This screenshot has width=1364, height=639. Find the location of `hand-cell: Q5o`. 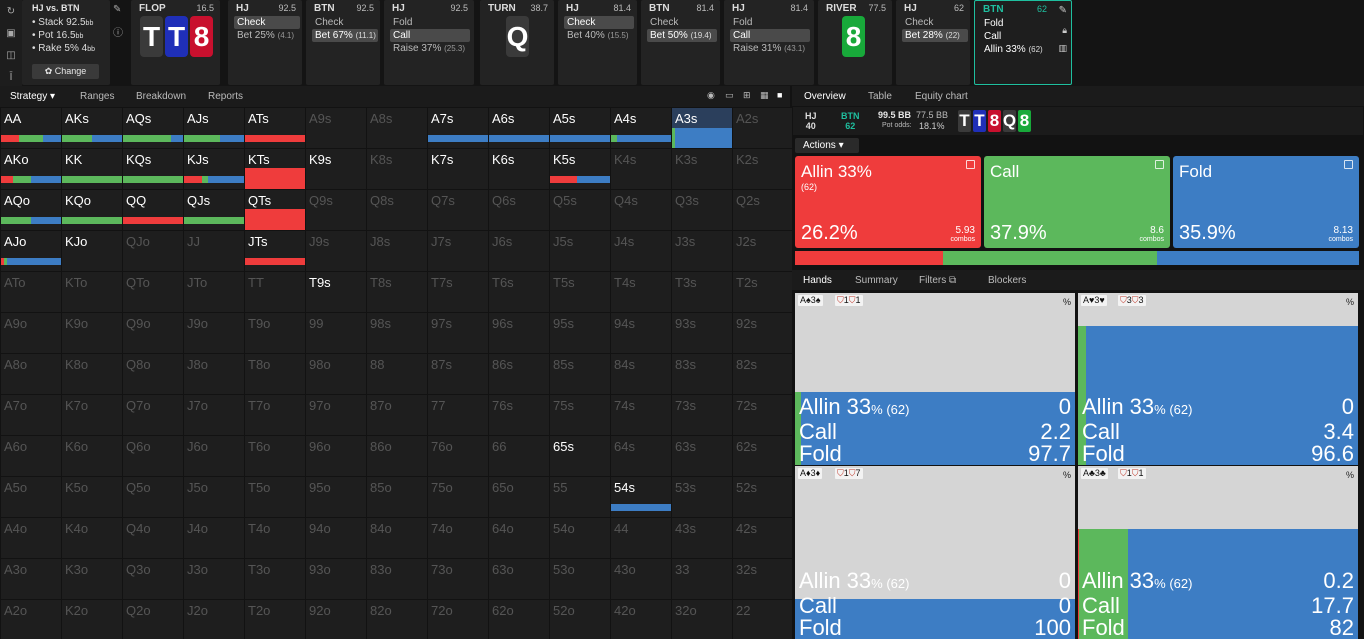

hand-cell: Q5o is located at coordinates (153, 497).